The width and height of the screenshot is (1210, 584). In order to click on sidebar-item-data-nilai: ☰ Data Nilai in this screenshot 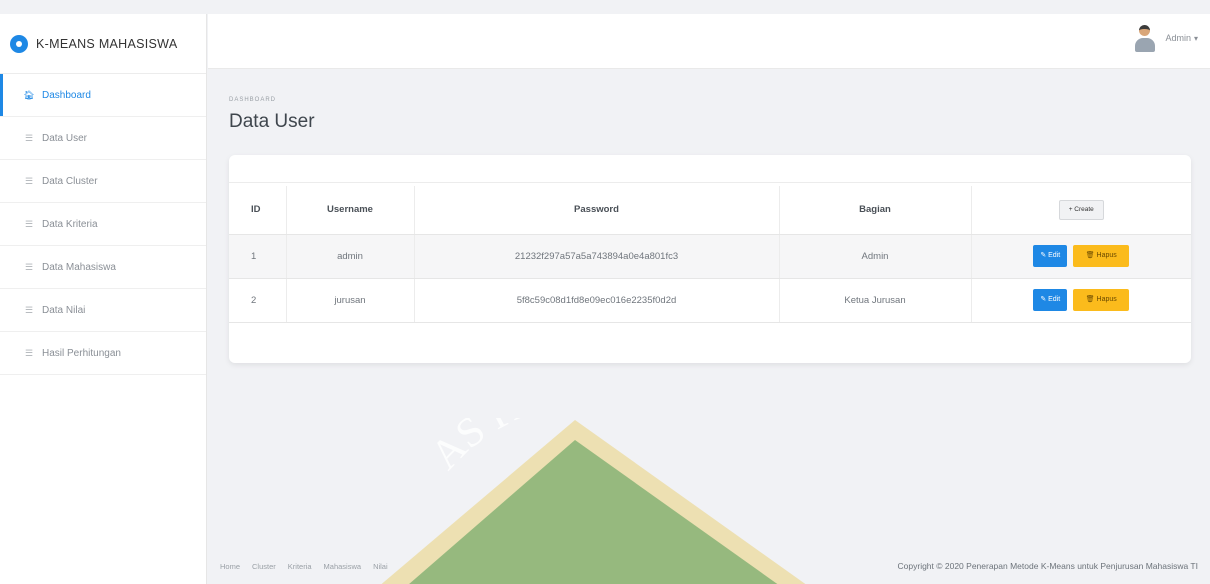, I will do `click(103, 310)`.